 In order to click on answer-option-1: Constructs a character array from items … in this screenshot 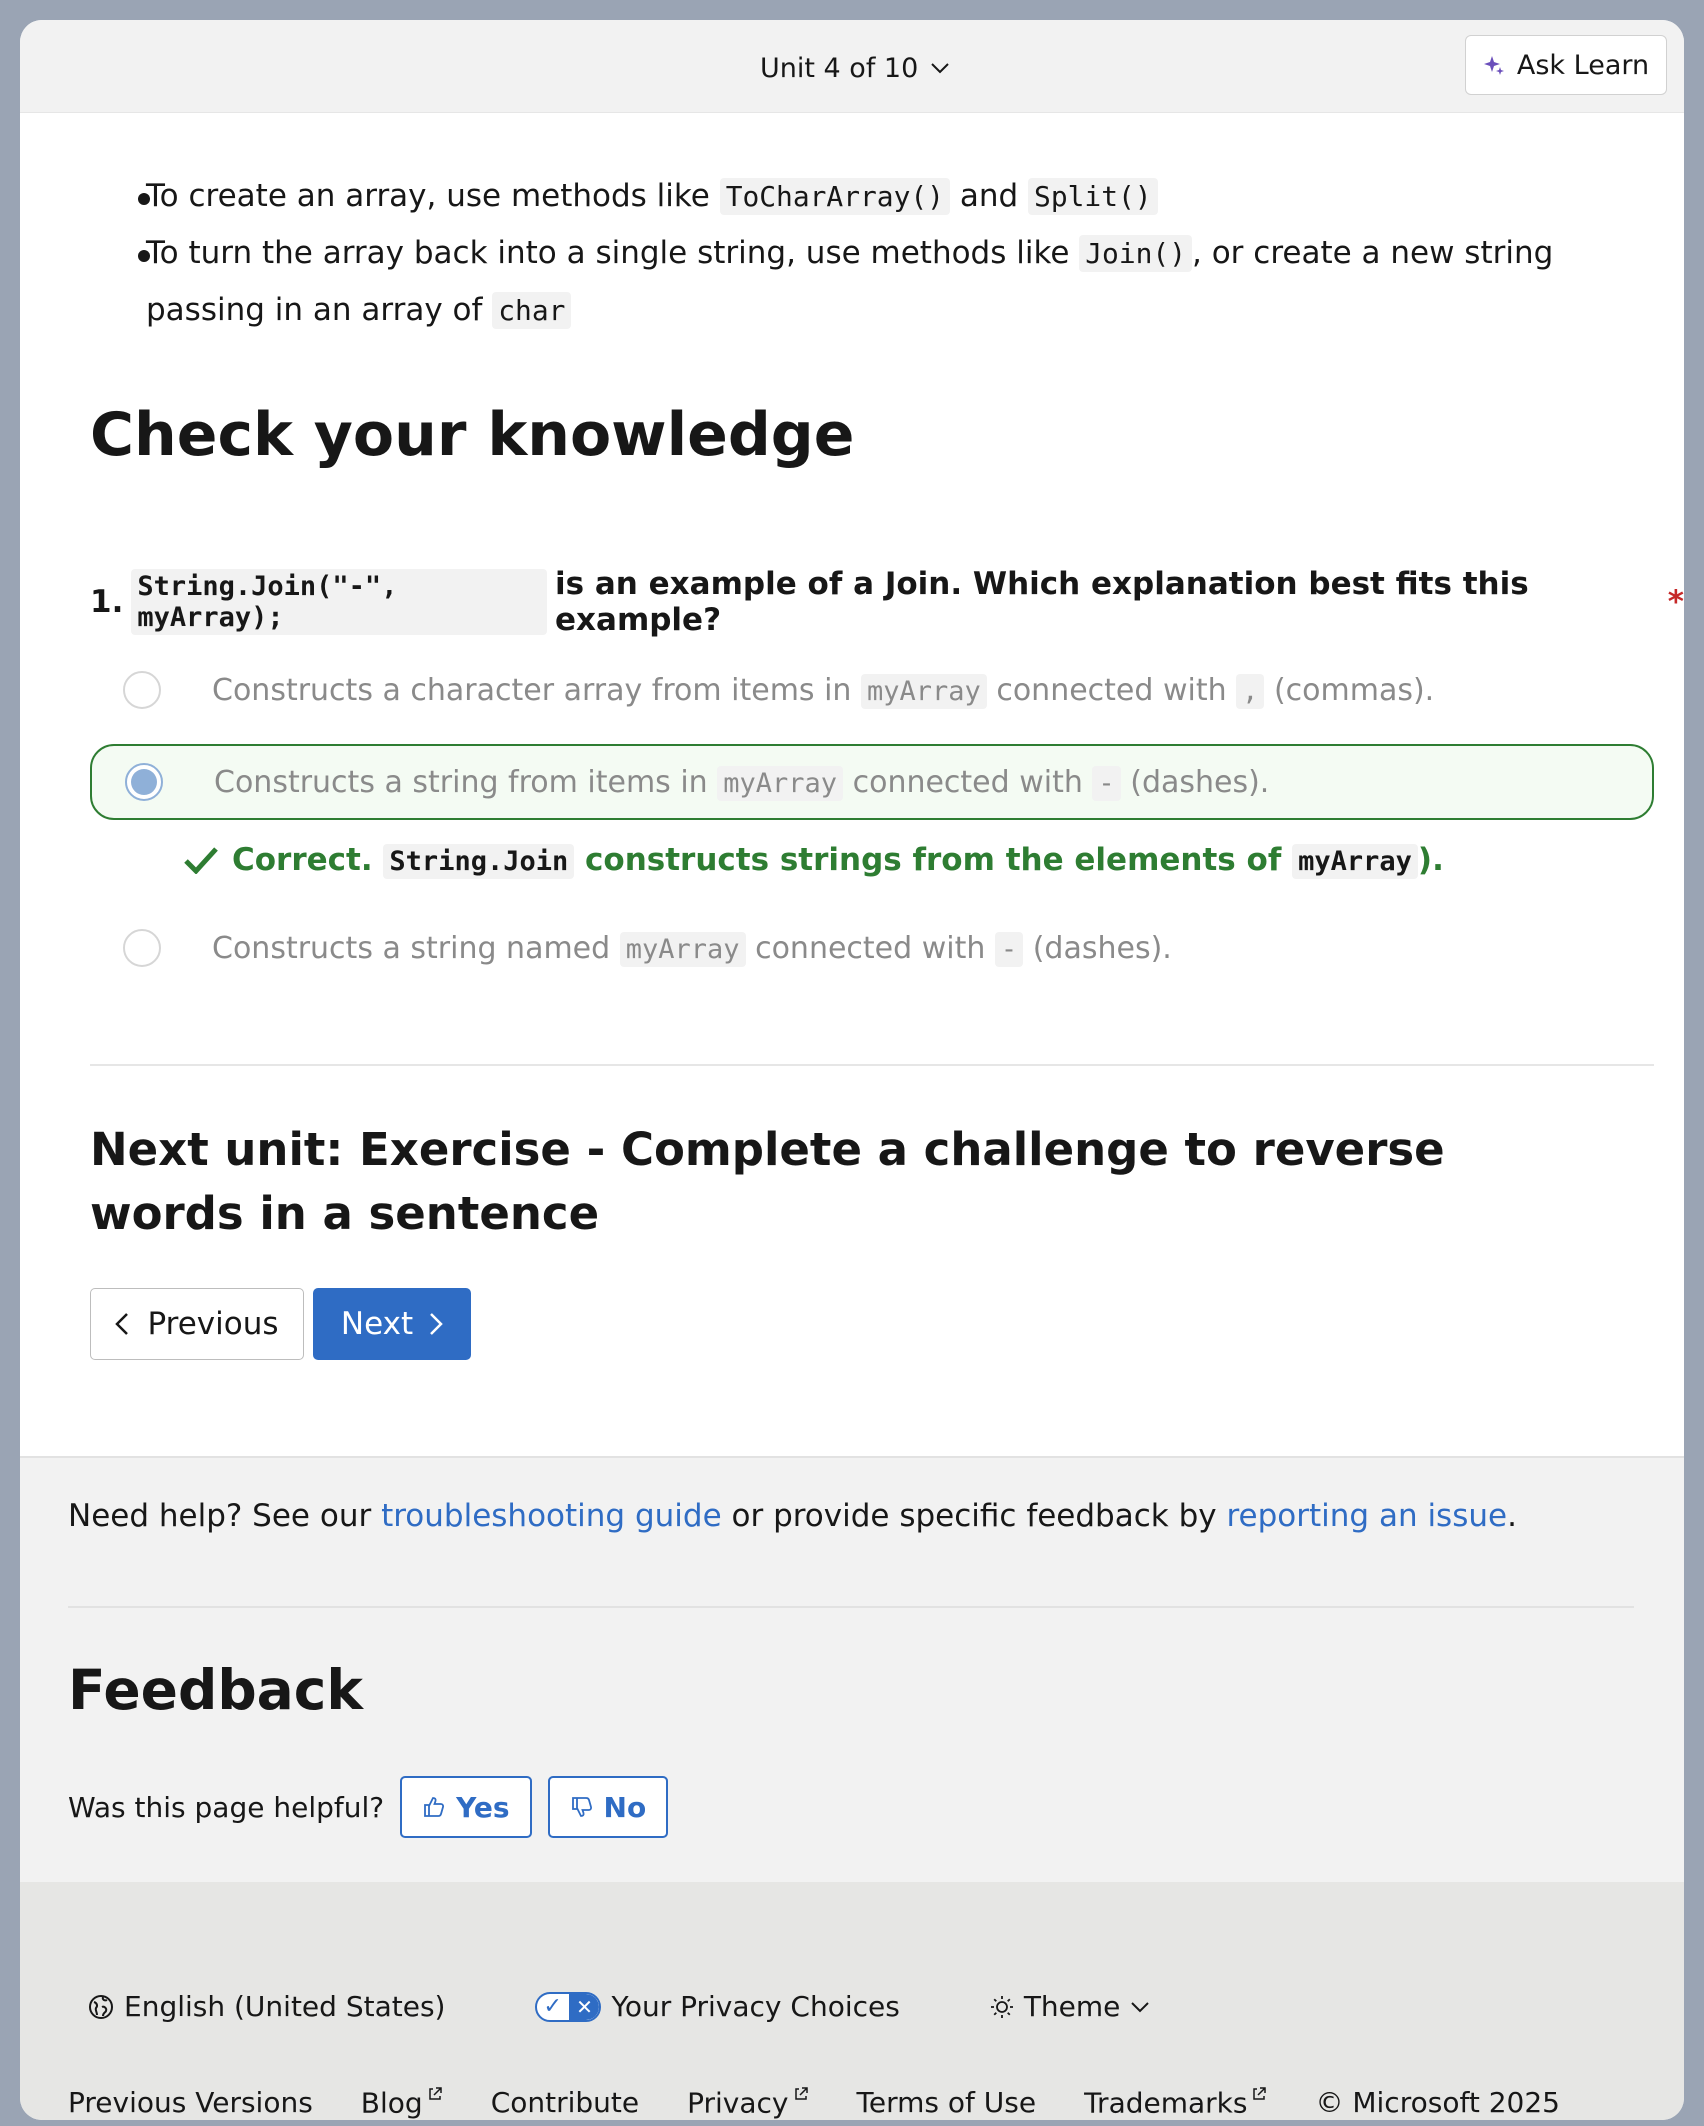, I will do `click(872, 690)`.